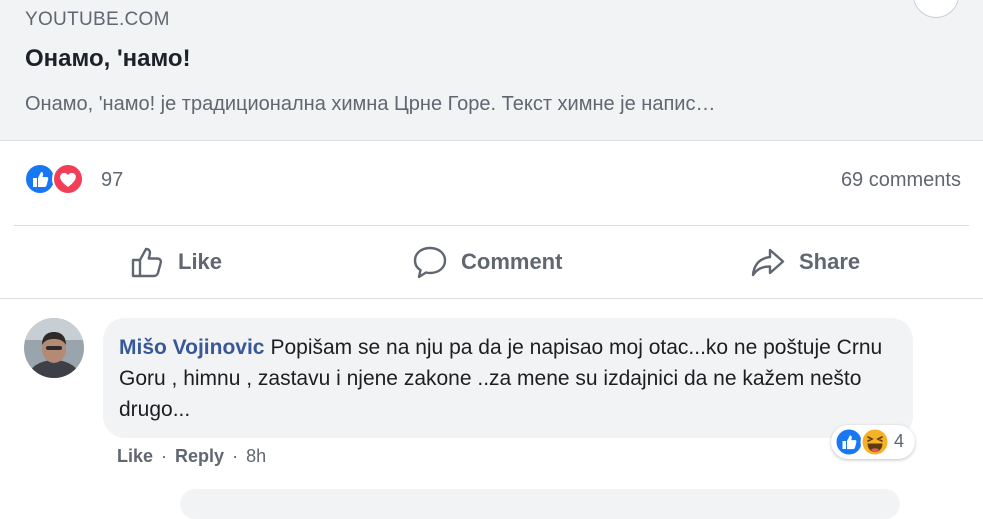  Describe the element at coordinates (191, 347) in the screenshot. I see `comment-author: Mišo Vojinovic` at that location.